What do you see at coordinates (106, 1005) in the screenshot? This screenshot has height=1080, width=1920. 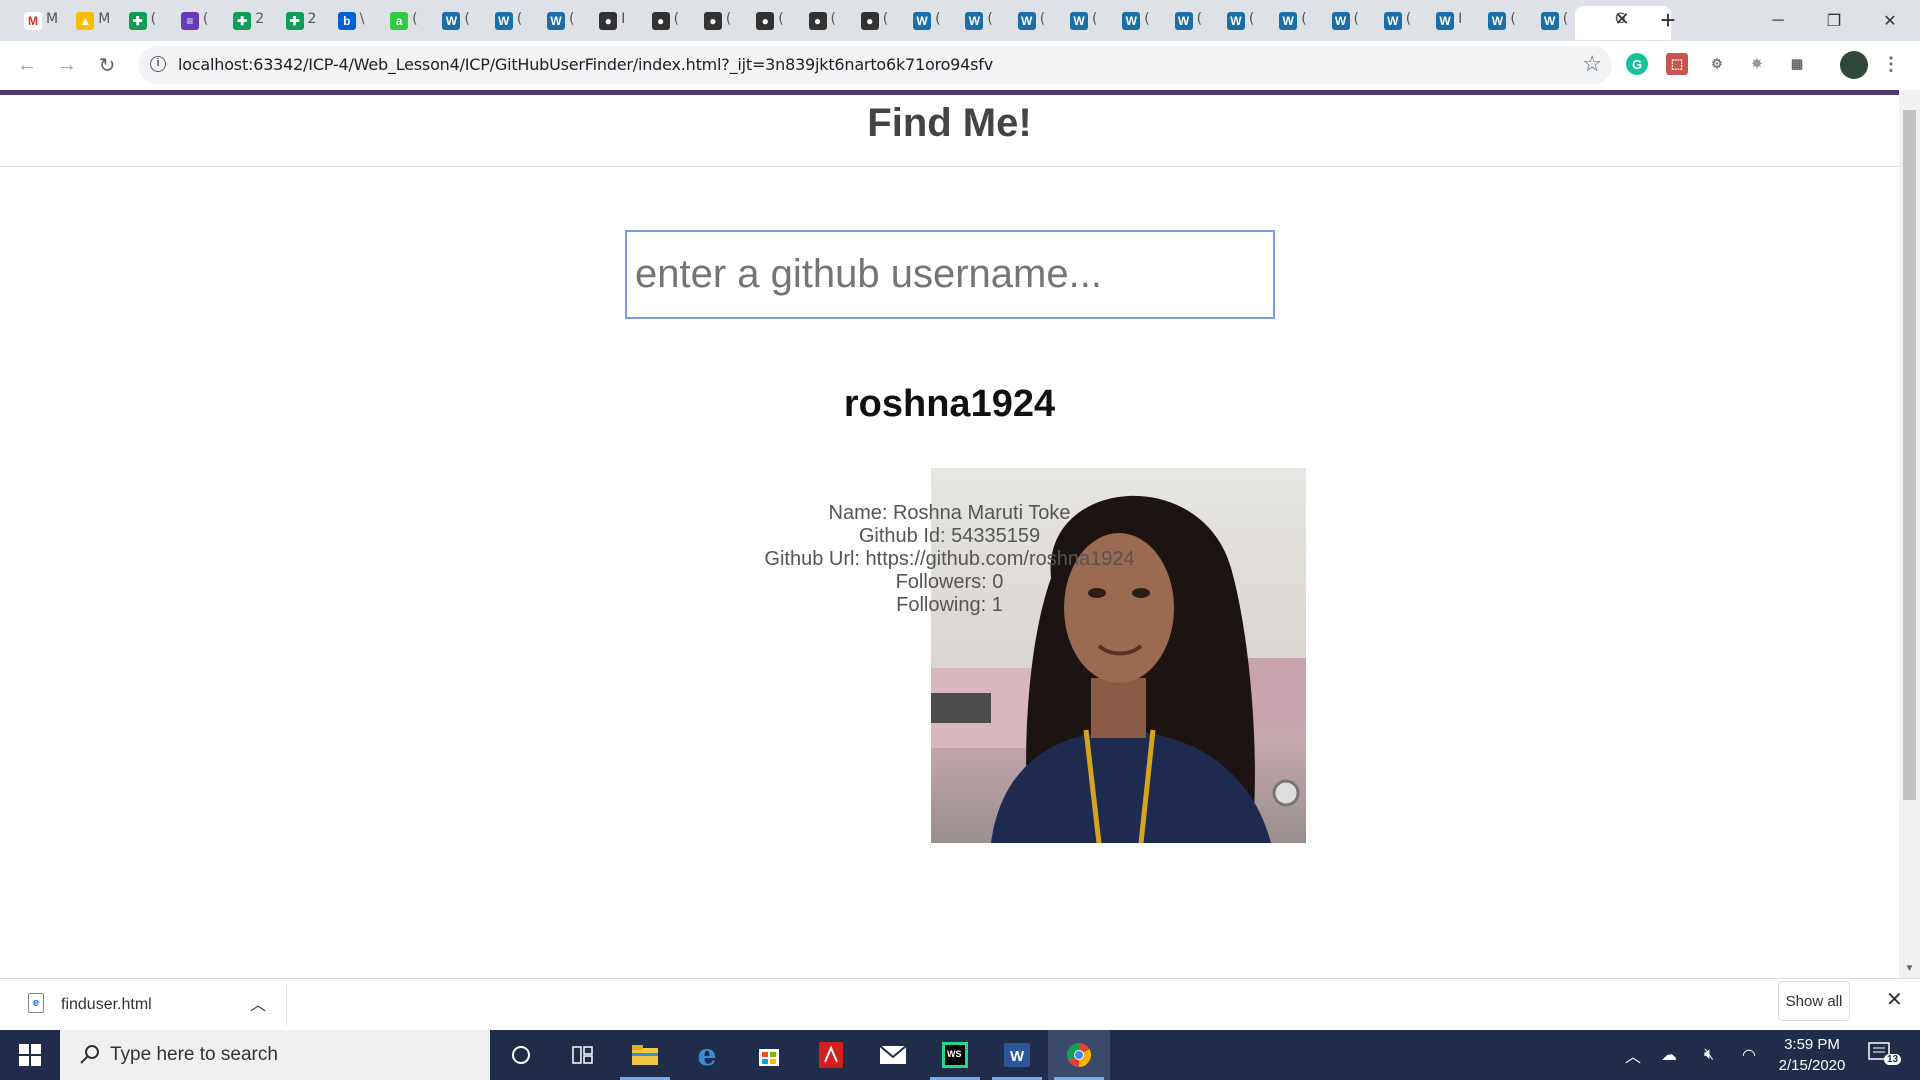 I see `download-filename: finduser.html` at bounding box center [106, 1005].